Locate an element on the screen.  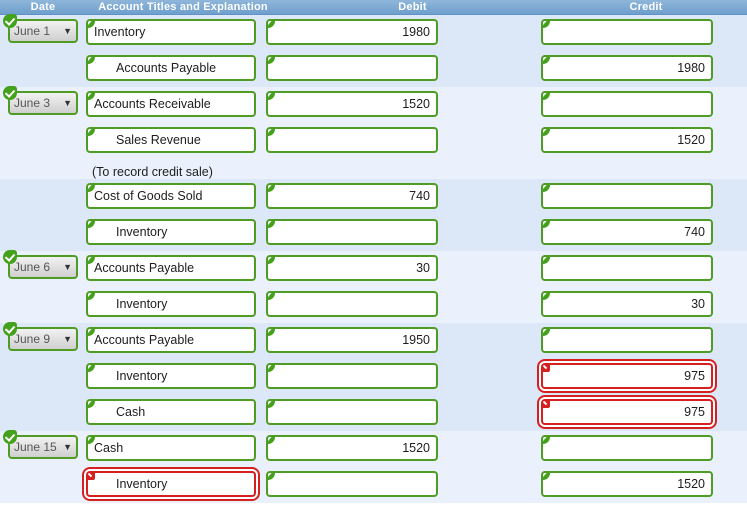
row-date-cell: June 9 ▼ is located at coordinates (43, 336).